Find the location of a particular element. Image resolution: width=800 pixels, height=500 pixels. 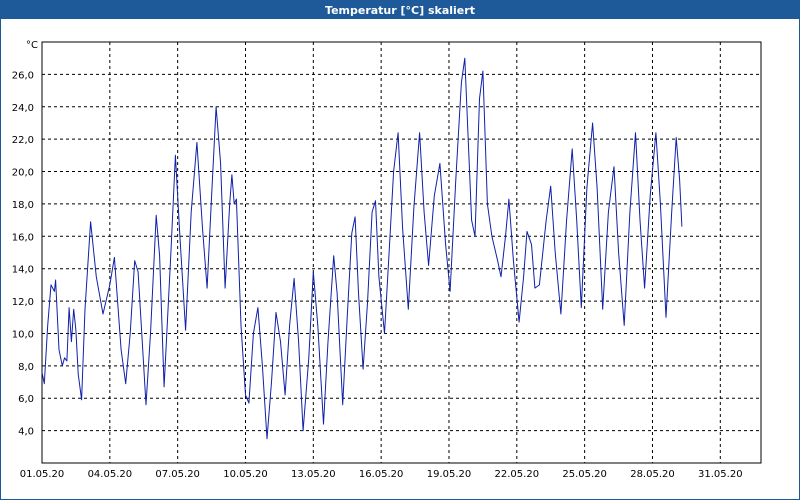

y-tick-label: 18,0 is located at coordinates (23, 205).